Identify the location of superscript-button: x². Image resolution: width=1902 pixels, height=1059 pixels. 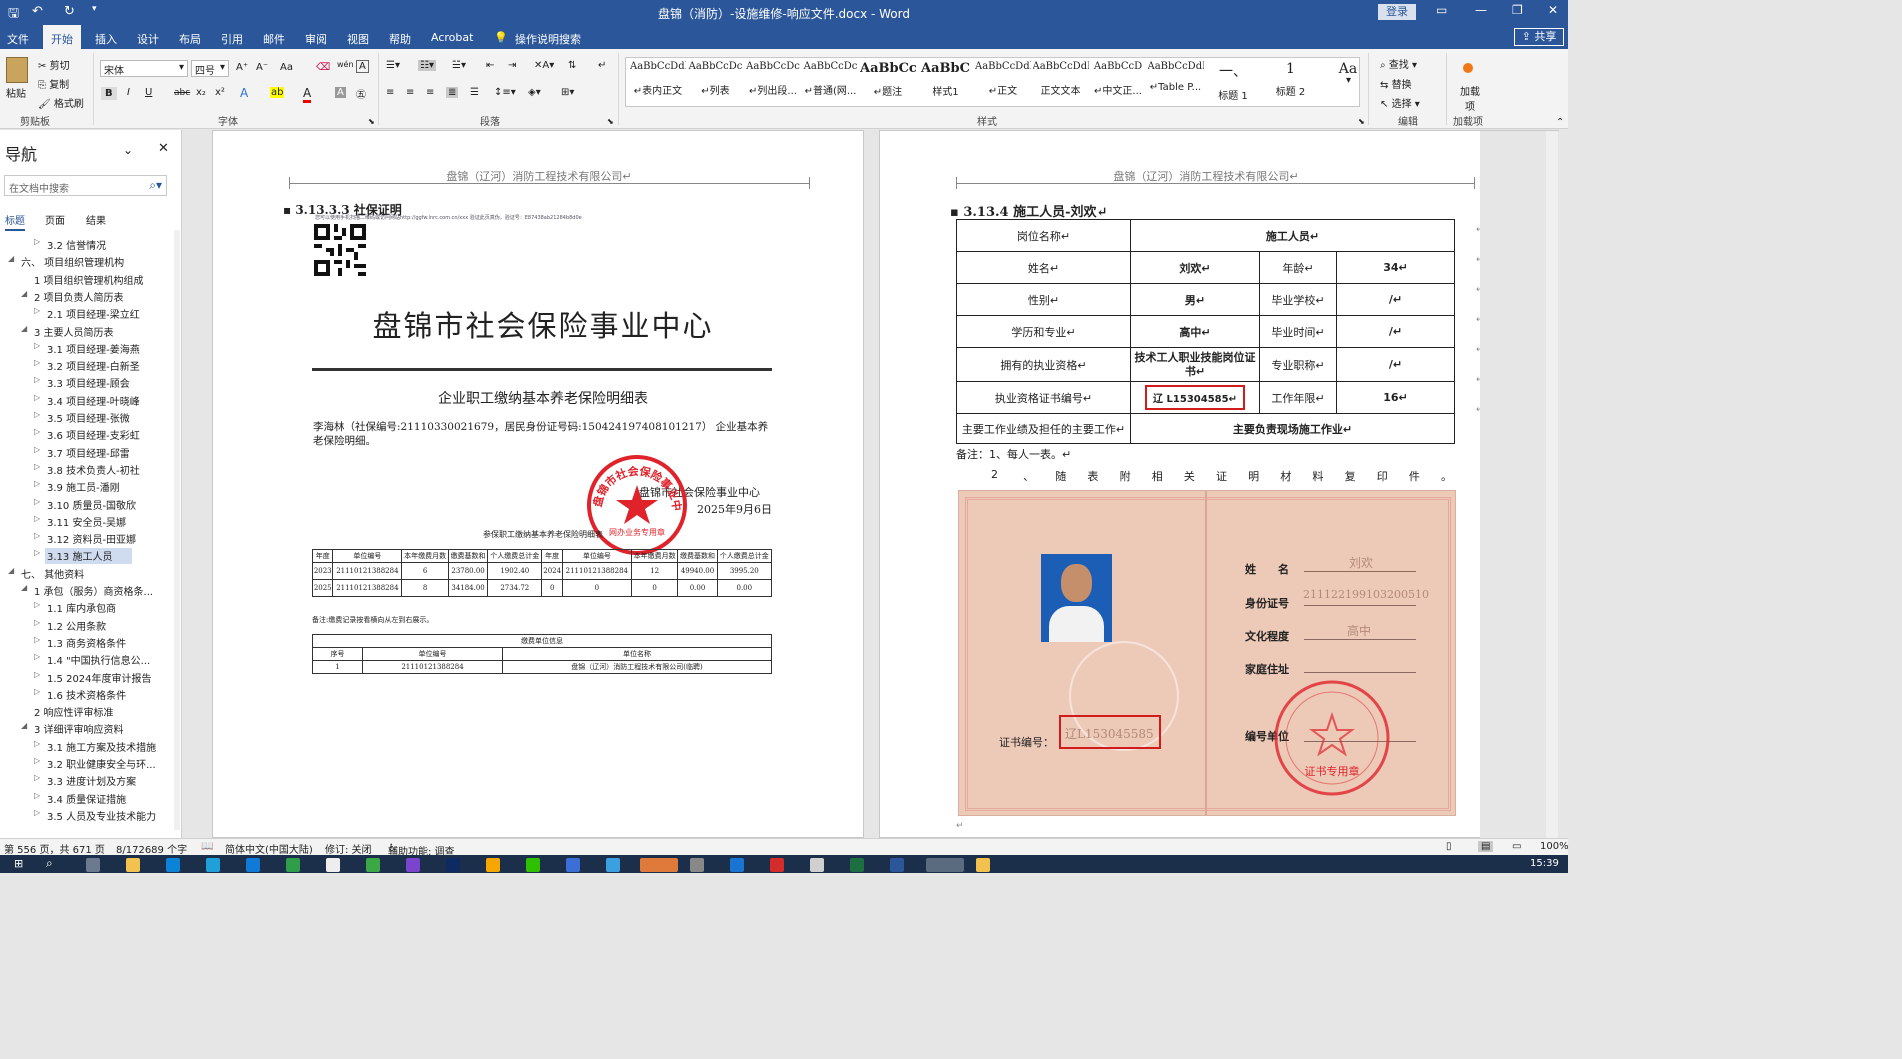
(220, 92).